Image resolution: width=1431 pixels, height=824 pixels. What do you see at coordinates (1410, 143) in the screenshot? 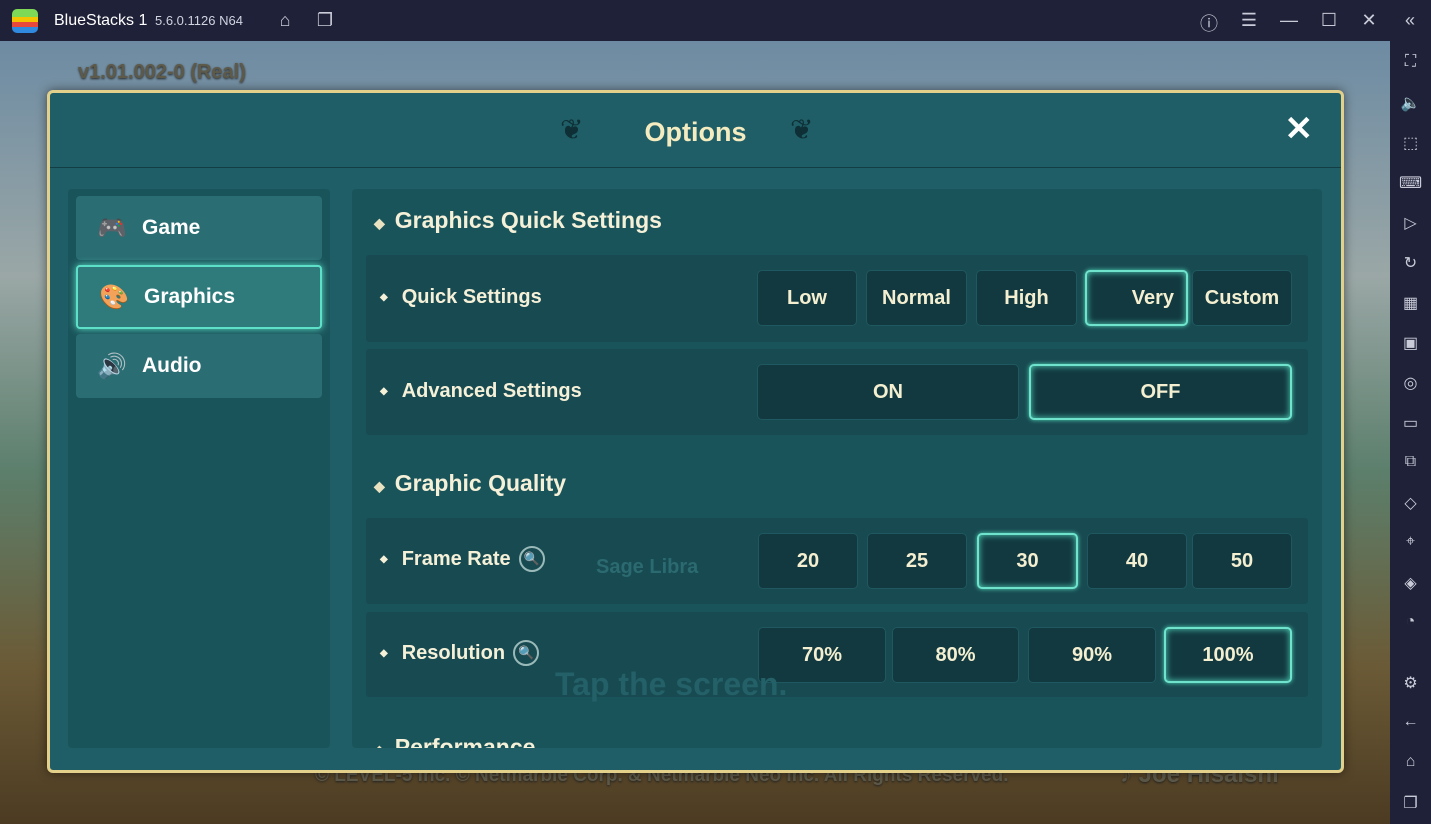
I see `pointer-icon: ⬚` at bounding box center [1410, 143].